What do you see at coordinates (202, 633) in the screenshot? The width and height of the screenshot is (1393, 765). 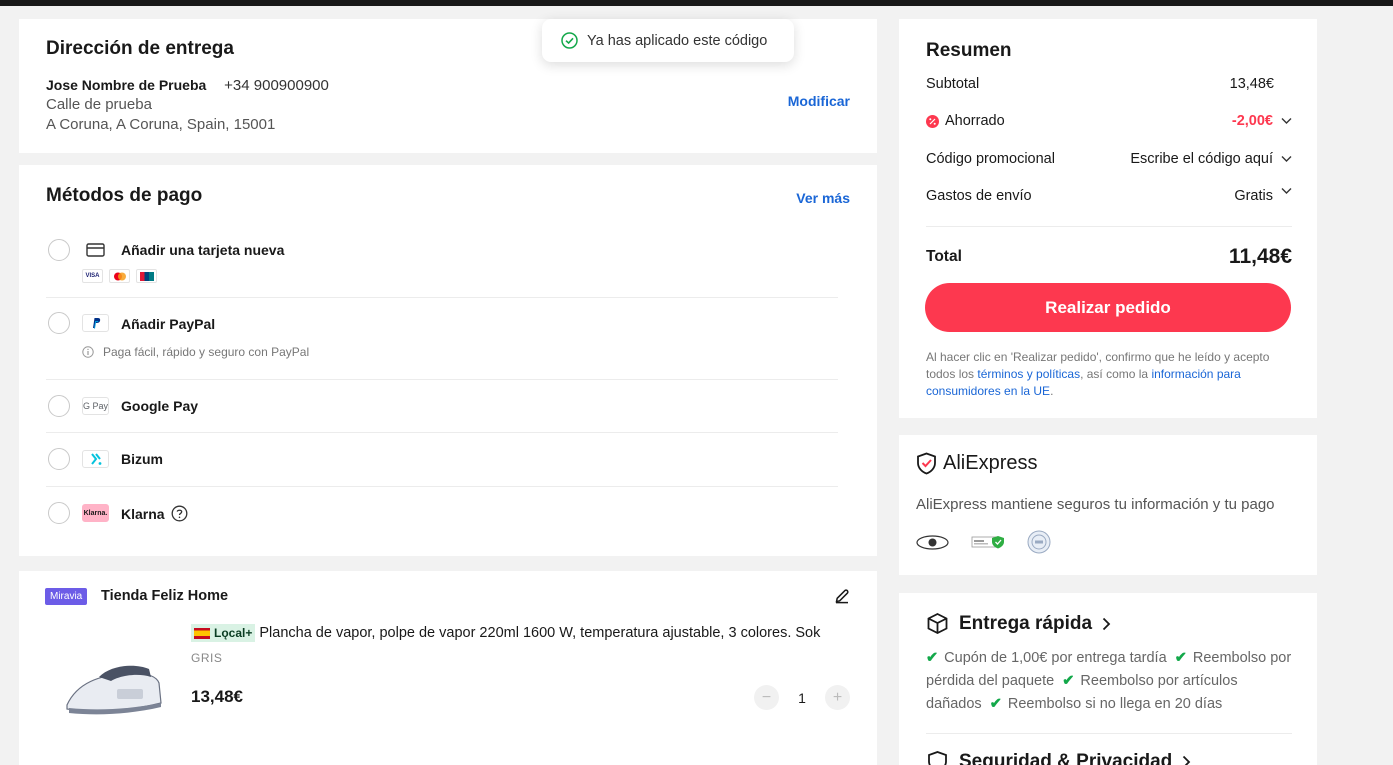 I see `spain-flag-icon` at bounding box center [202, 633].